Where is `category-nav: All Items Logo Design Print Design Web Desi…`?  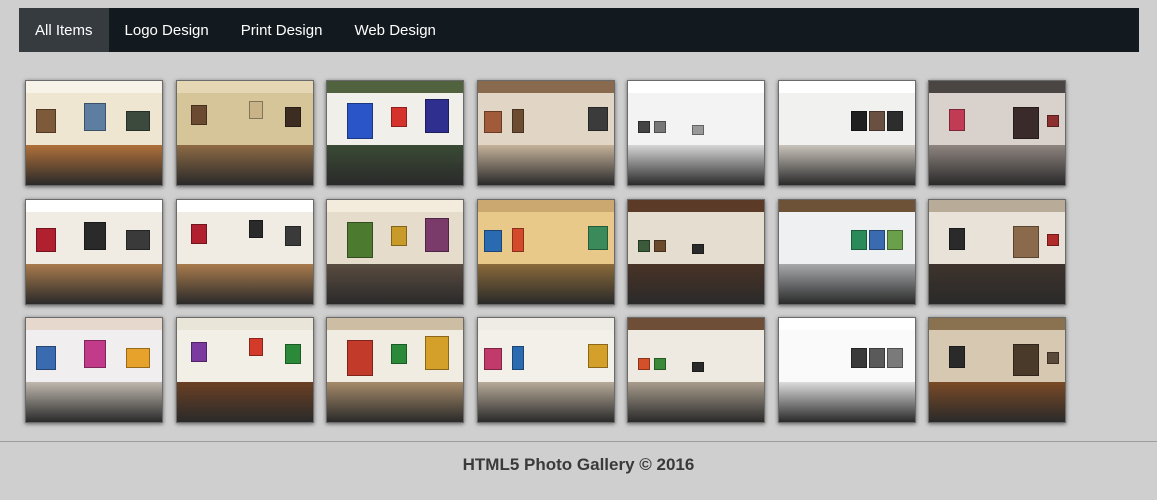 category-nav: All Items Logo Design Print Design Web Desi… is located at coordinates (579, 30).